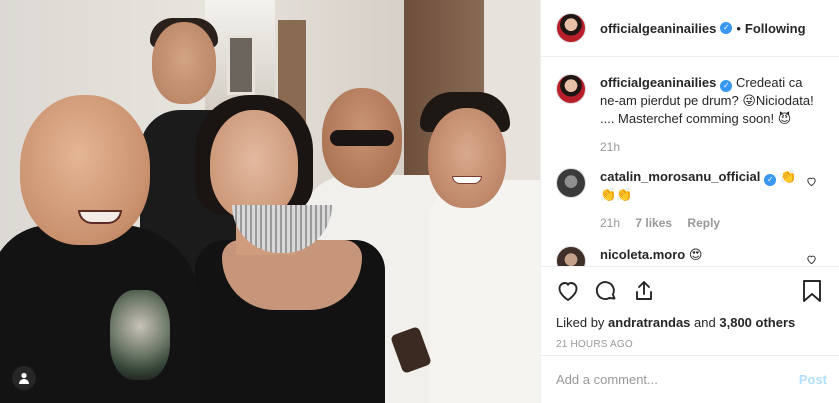 The width and height of the screenshot is (839, 403). Describe the element at coordinates (644, 291) in the screenshot. I see `share-icon` at that location.